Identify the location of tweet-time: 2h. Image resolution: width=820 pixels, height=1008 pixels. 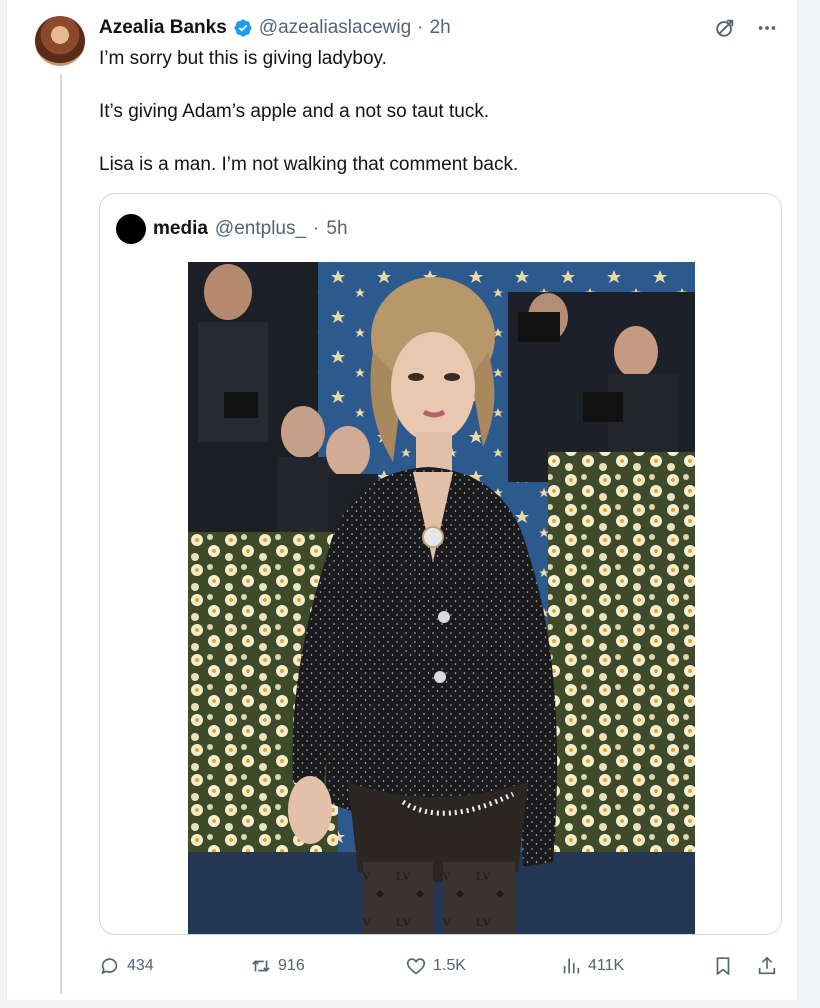
(440, 28).